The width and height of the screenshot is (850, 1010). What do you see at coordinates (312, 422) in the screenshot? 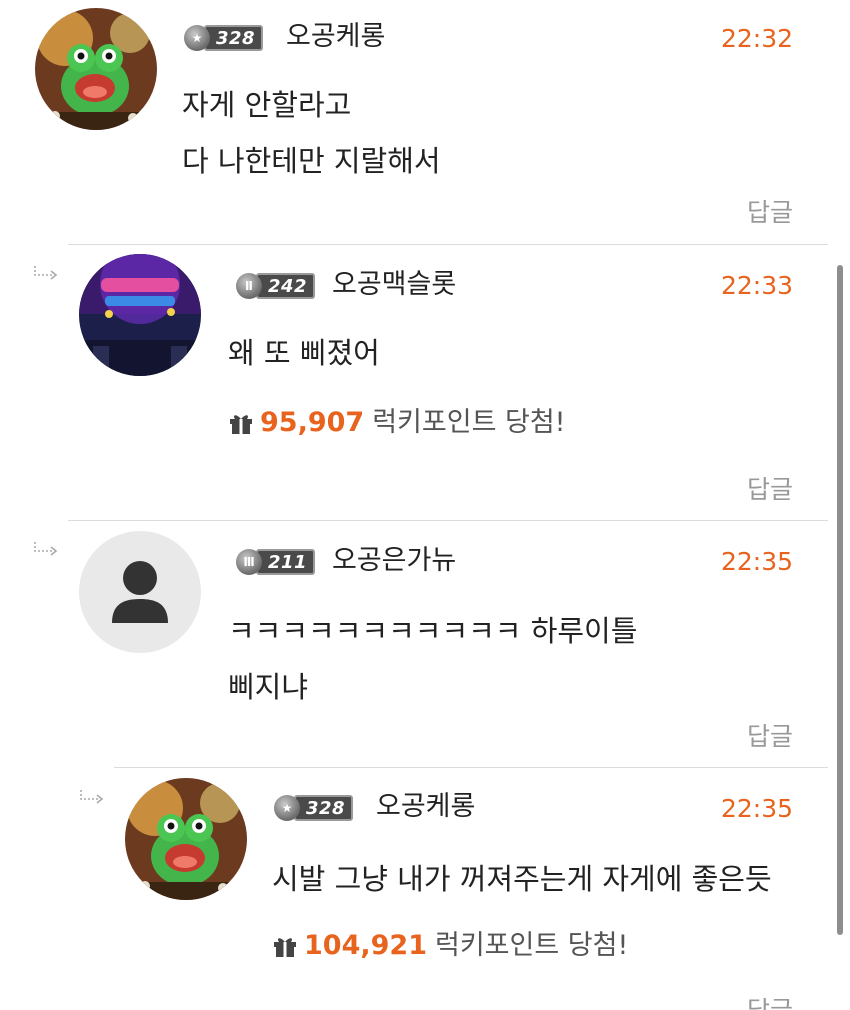
I see `lucky-points: 95,907` at bounding box center [312, 422].